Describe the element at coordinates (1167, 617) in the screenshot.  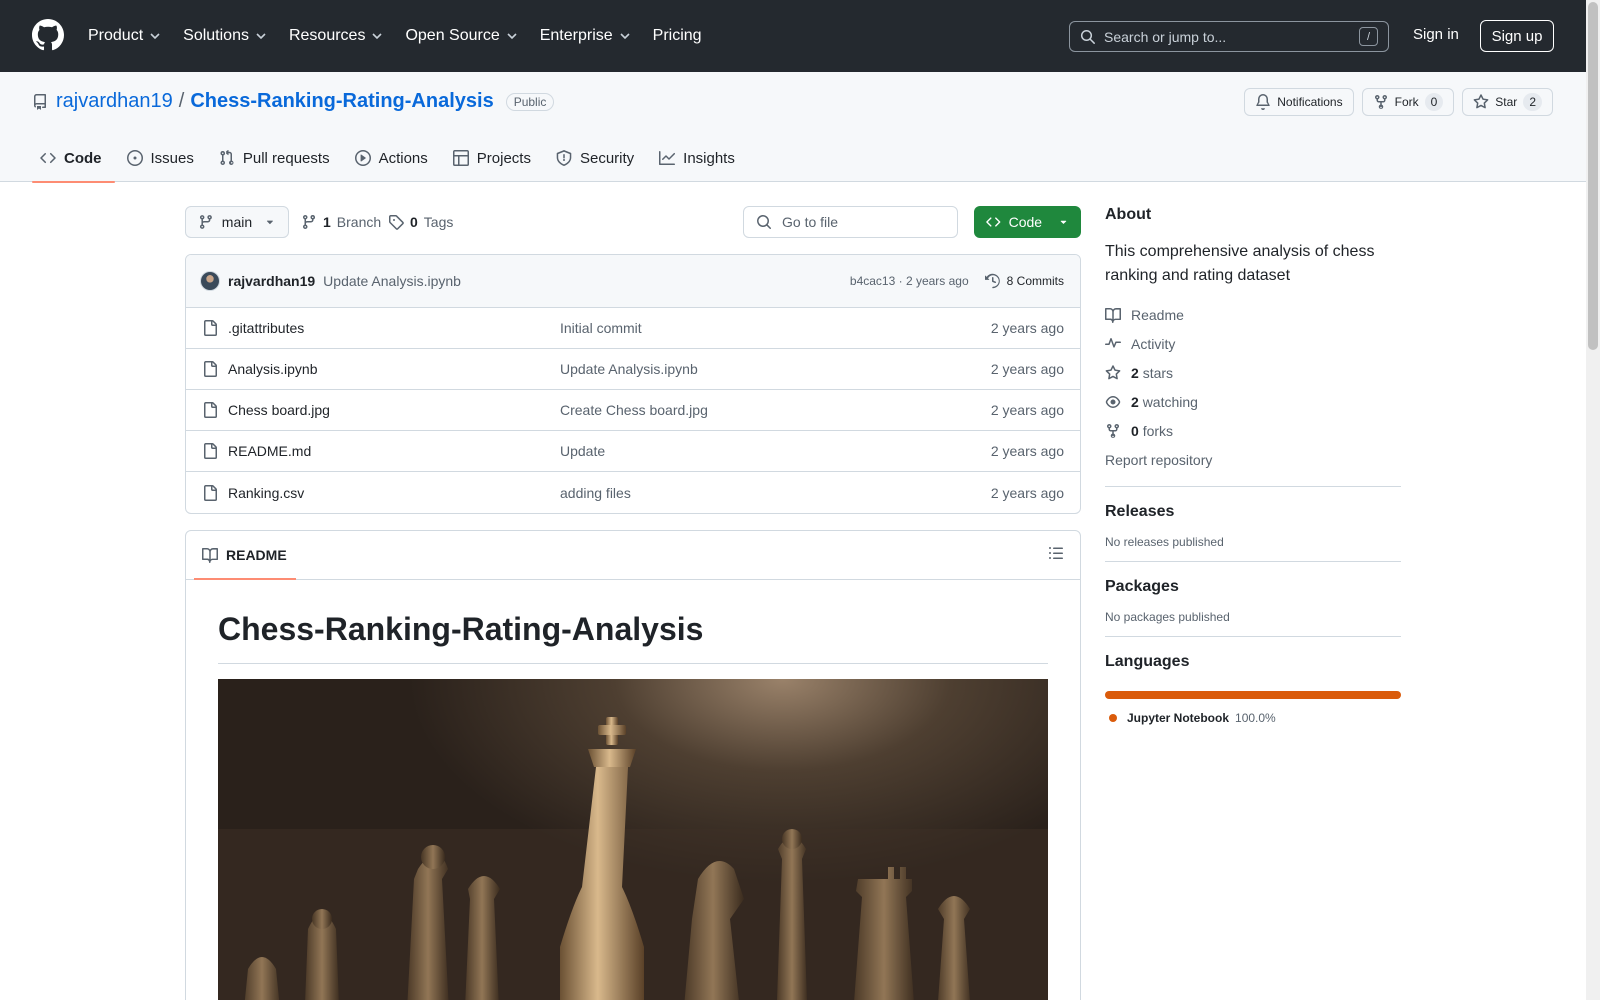
I see `packages-empty-text: No packages published` at that location.